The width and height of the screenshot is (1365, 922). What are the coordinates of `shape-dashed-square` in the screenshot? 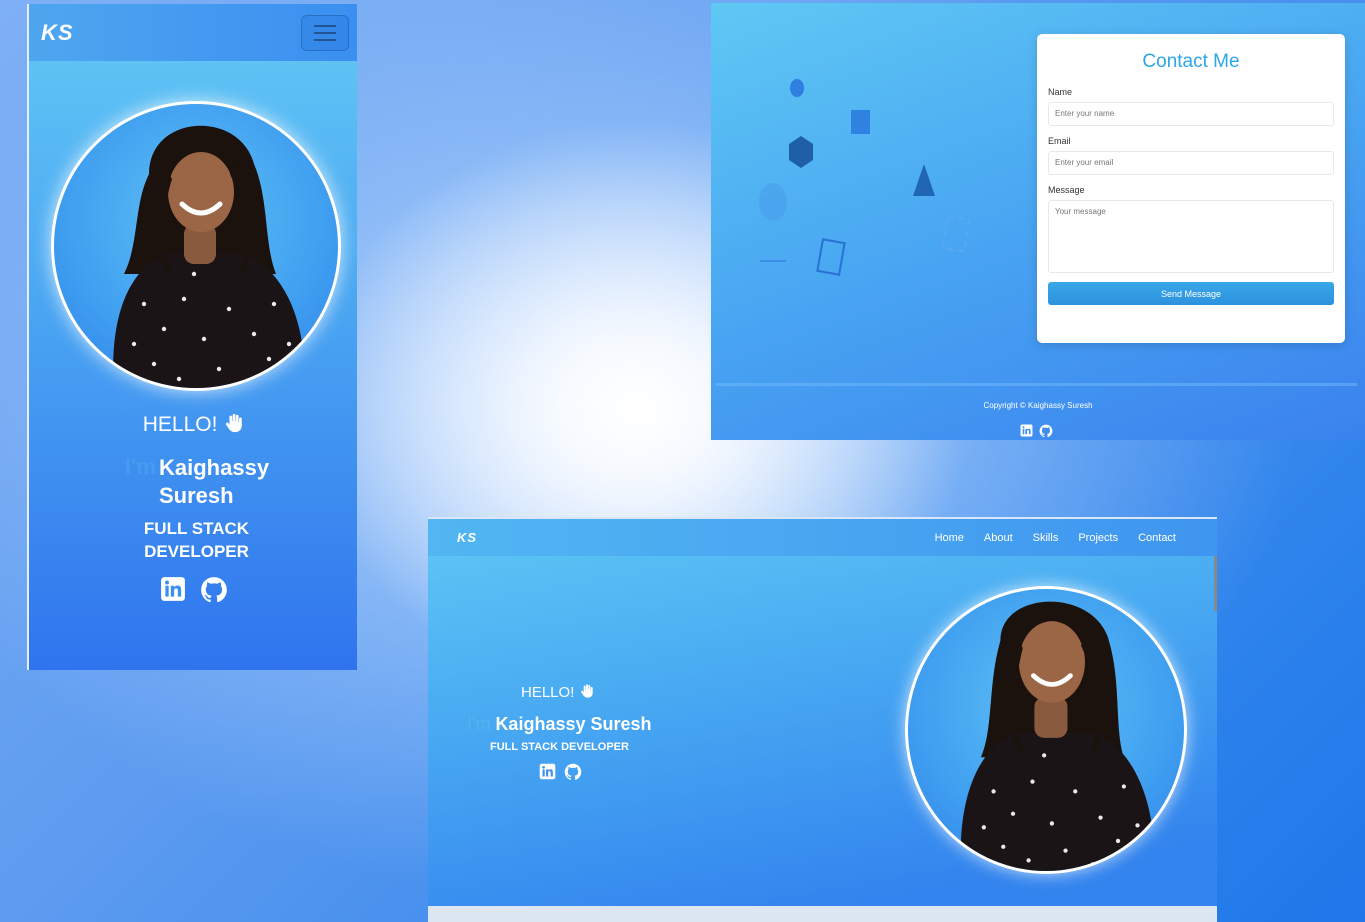 It's located at (956, 234).